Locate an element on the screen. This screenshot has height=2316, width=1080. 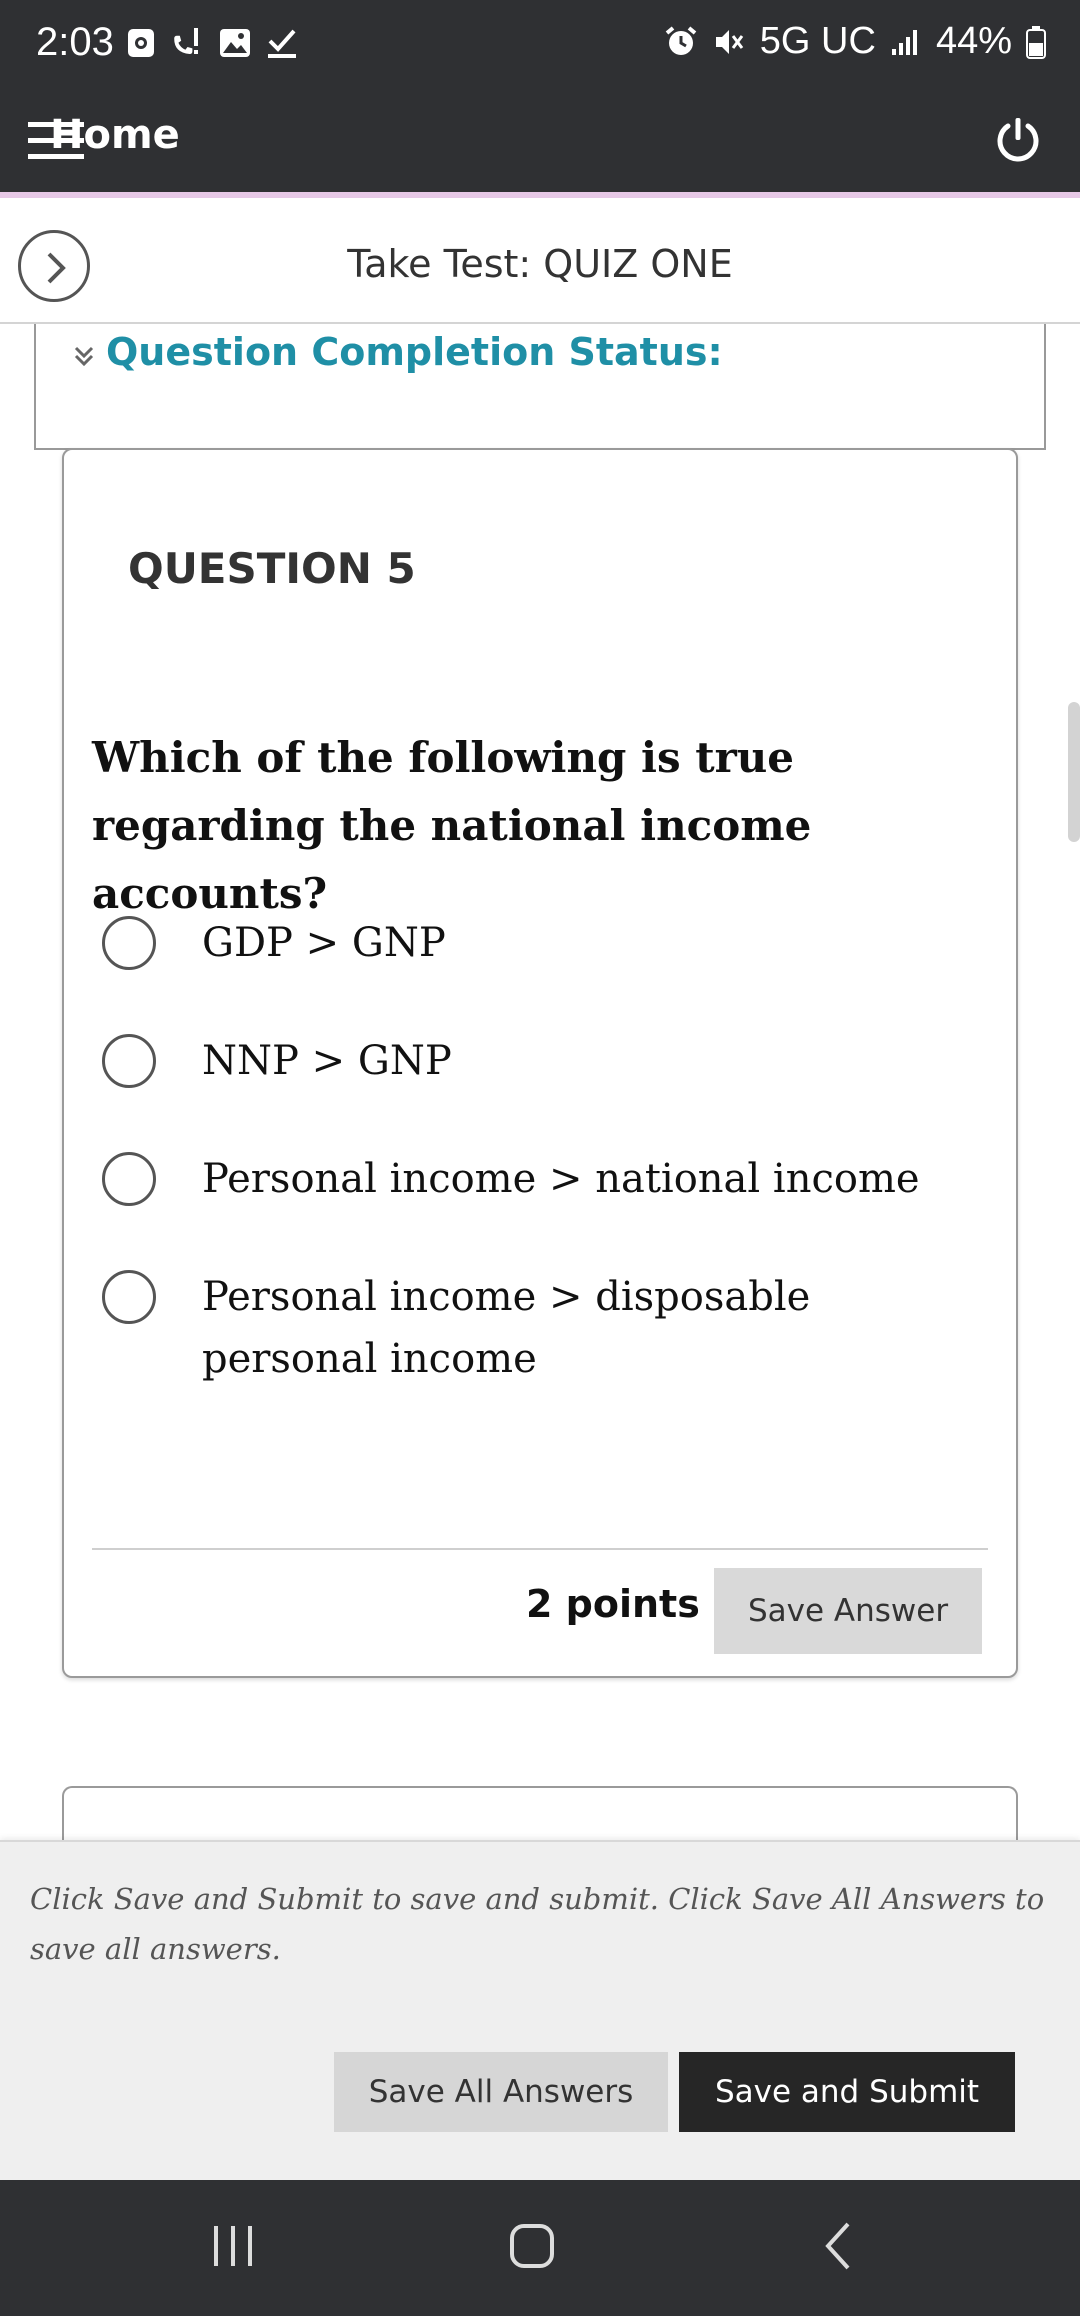
screen-record-icon is located at coordinates (141, 43).